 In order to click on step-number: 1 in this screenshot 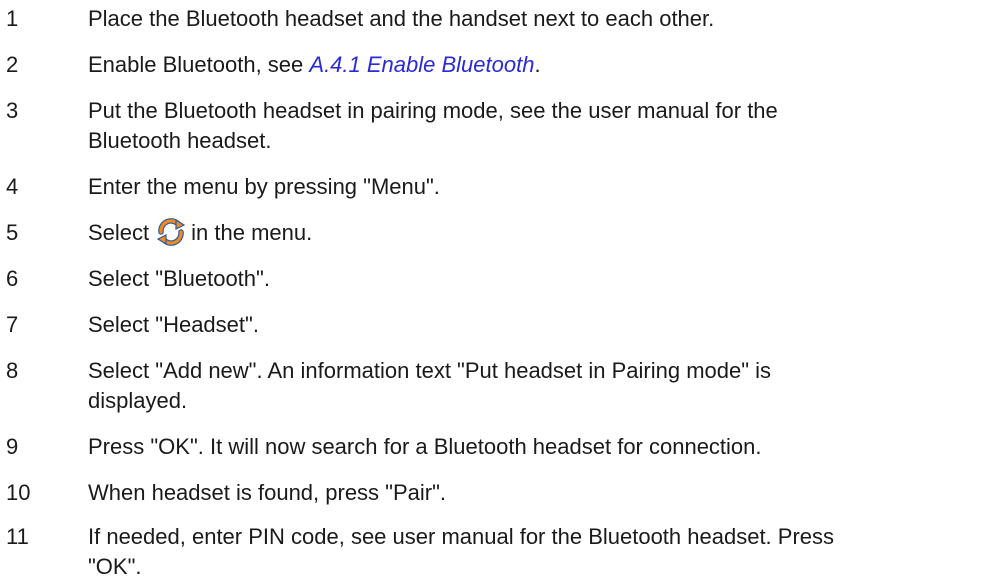, I will do `click(12, 18)`.